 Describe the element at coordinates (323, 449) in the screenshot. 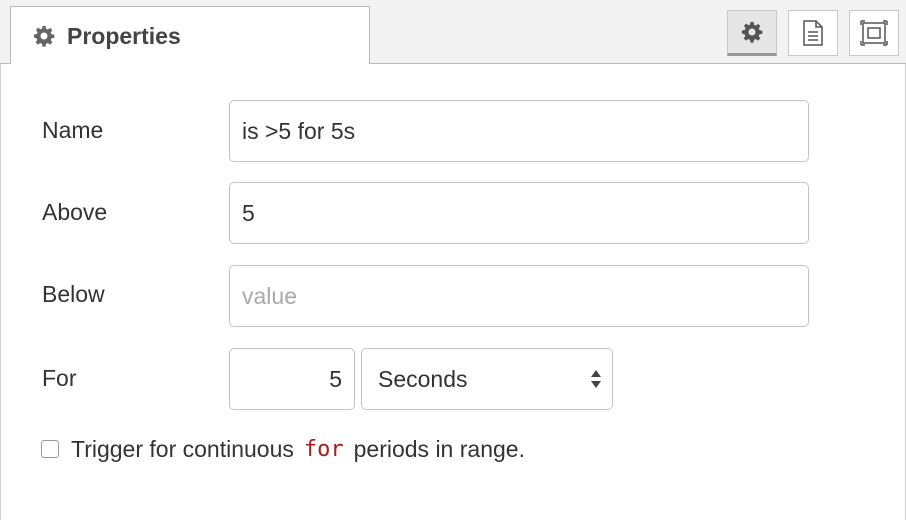

I see `continuous-code: for` at that location.